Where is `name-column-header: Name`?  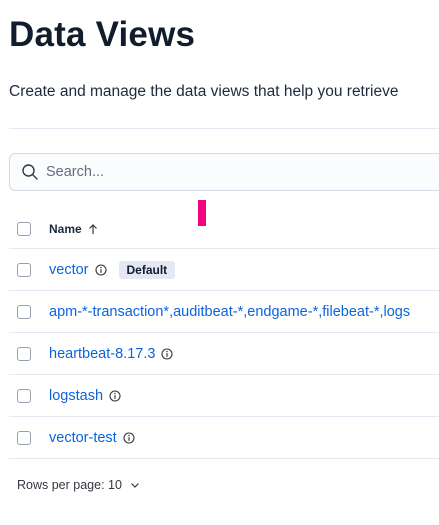
name-column-header: Name is located at coordinates (74, 229).